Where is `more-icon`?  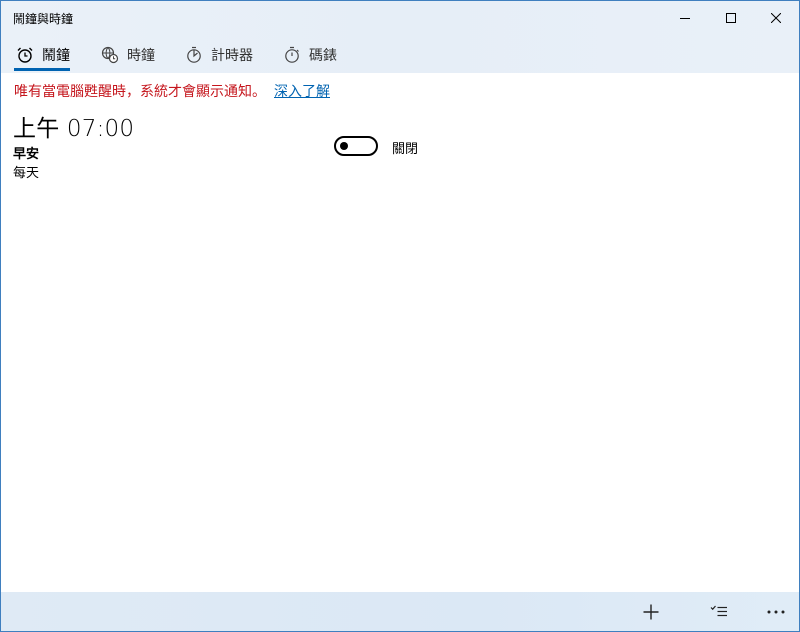 more-icon is located at coordinates (776, 611).